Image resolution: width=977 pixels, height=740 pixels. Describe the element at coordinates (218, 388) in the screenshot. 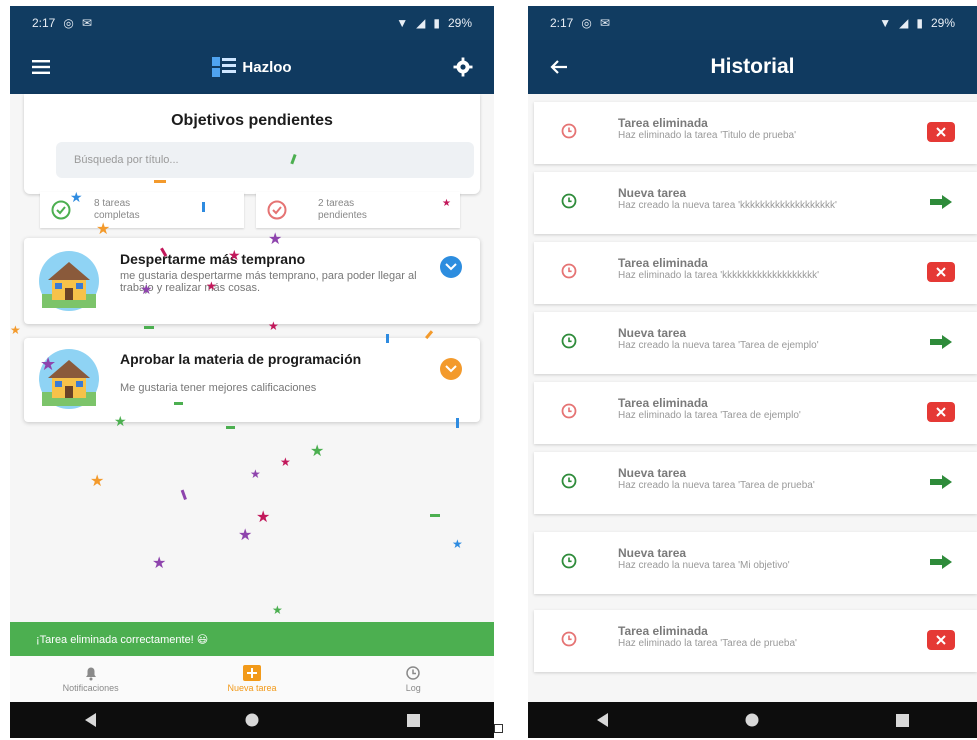

I see `goal-description: Me gustaria tener mejores calificaciones` at that location.